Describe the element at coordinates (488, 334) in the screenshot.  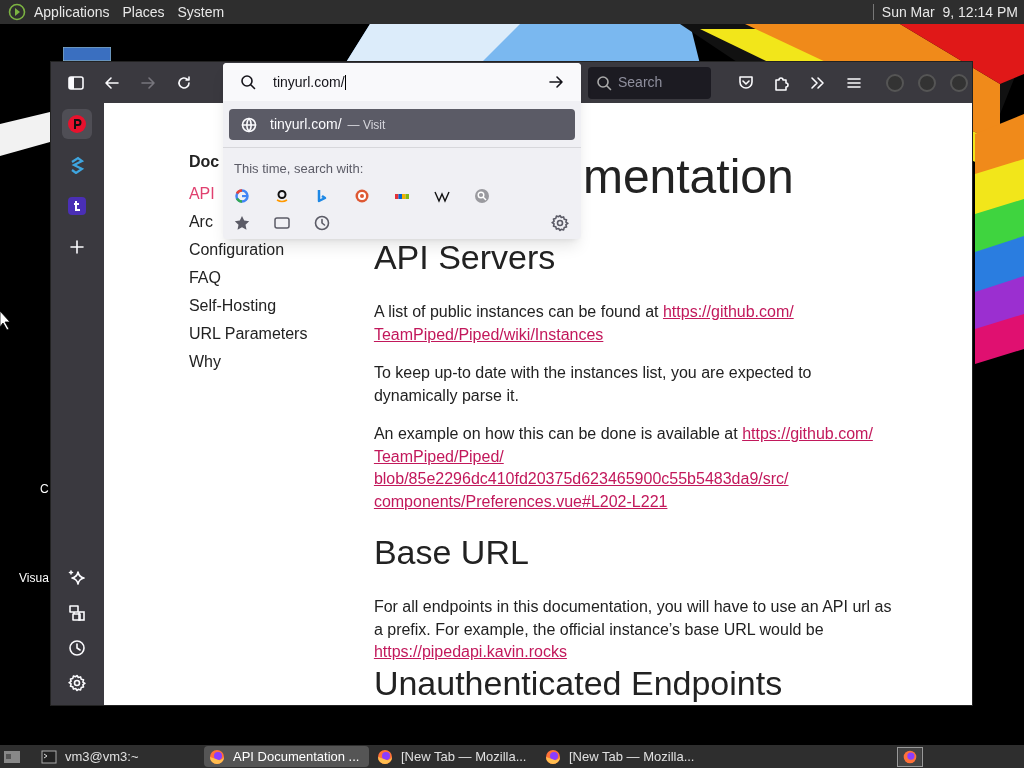
I see `link: TeamPiped/Piped/wiki/Instances` at that location.